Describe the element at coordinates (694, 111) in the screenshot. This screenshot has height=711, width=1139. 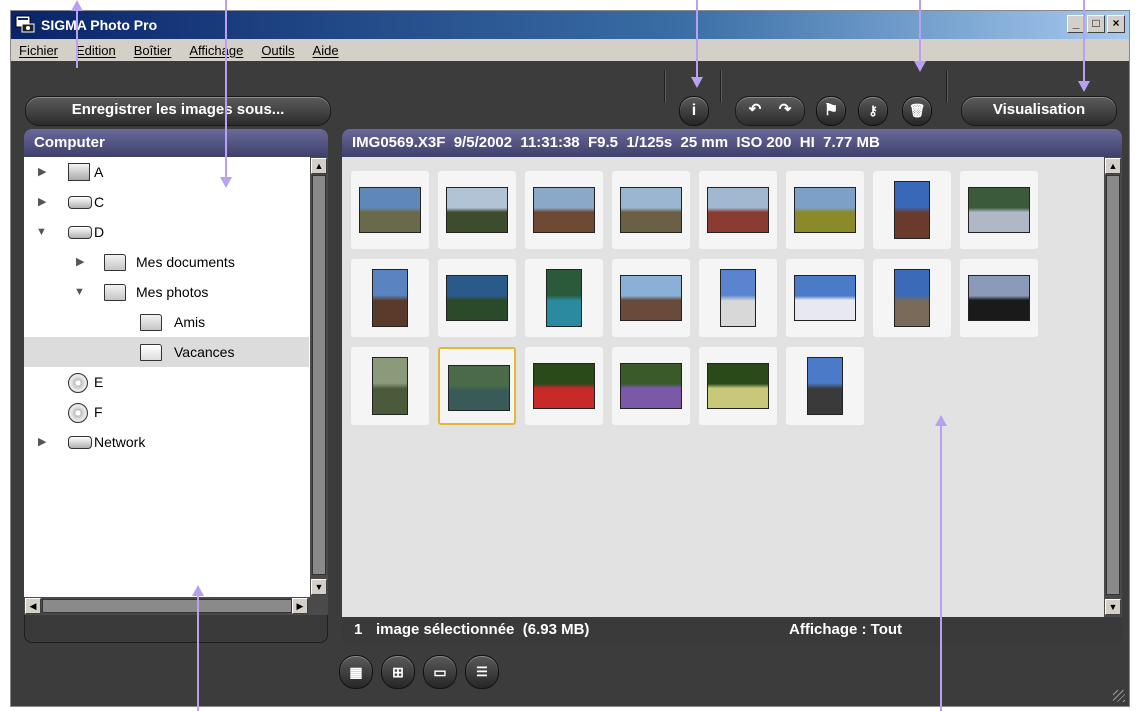
I see `info-icon: i` at that location.